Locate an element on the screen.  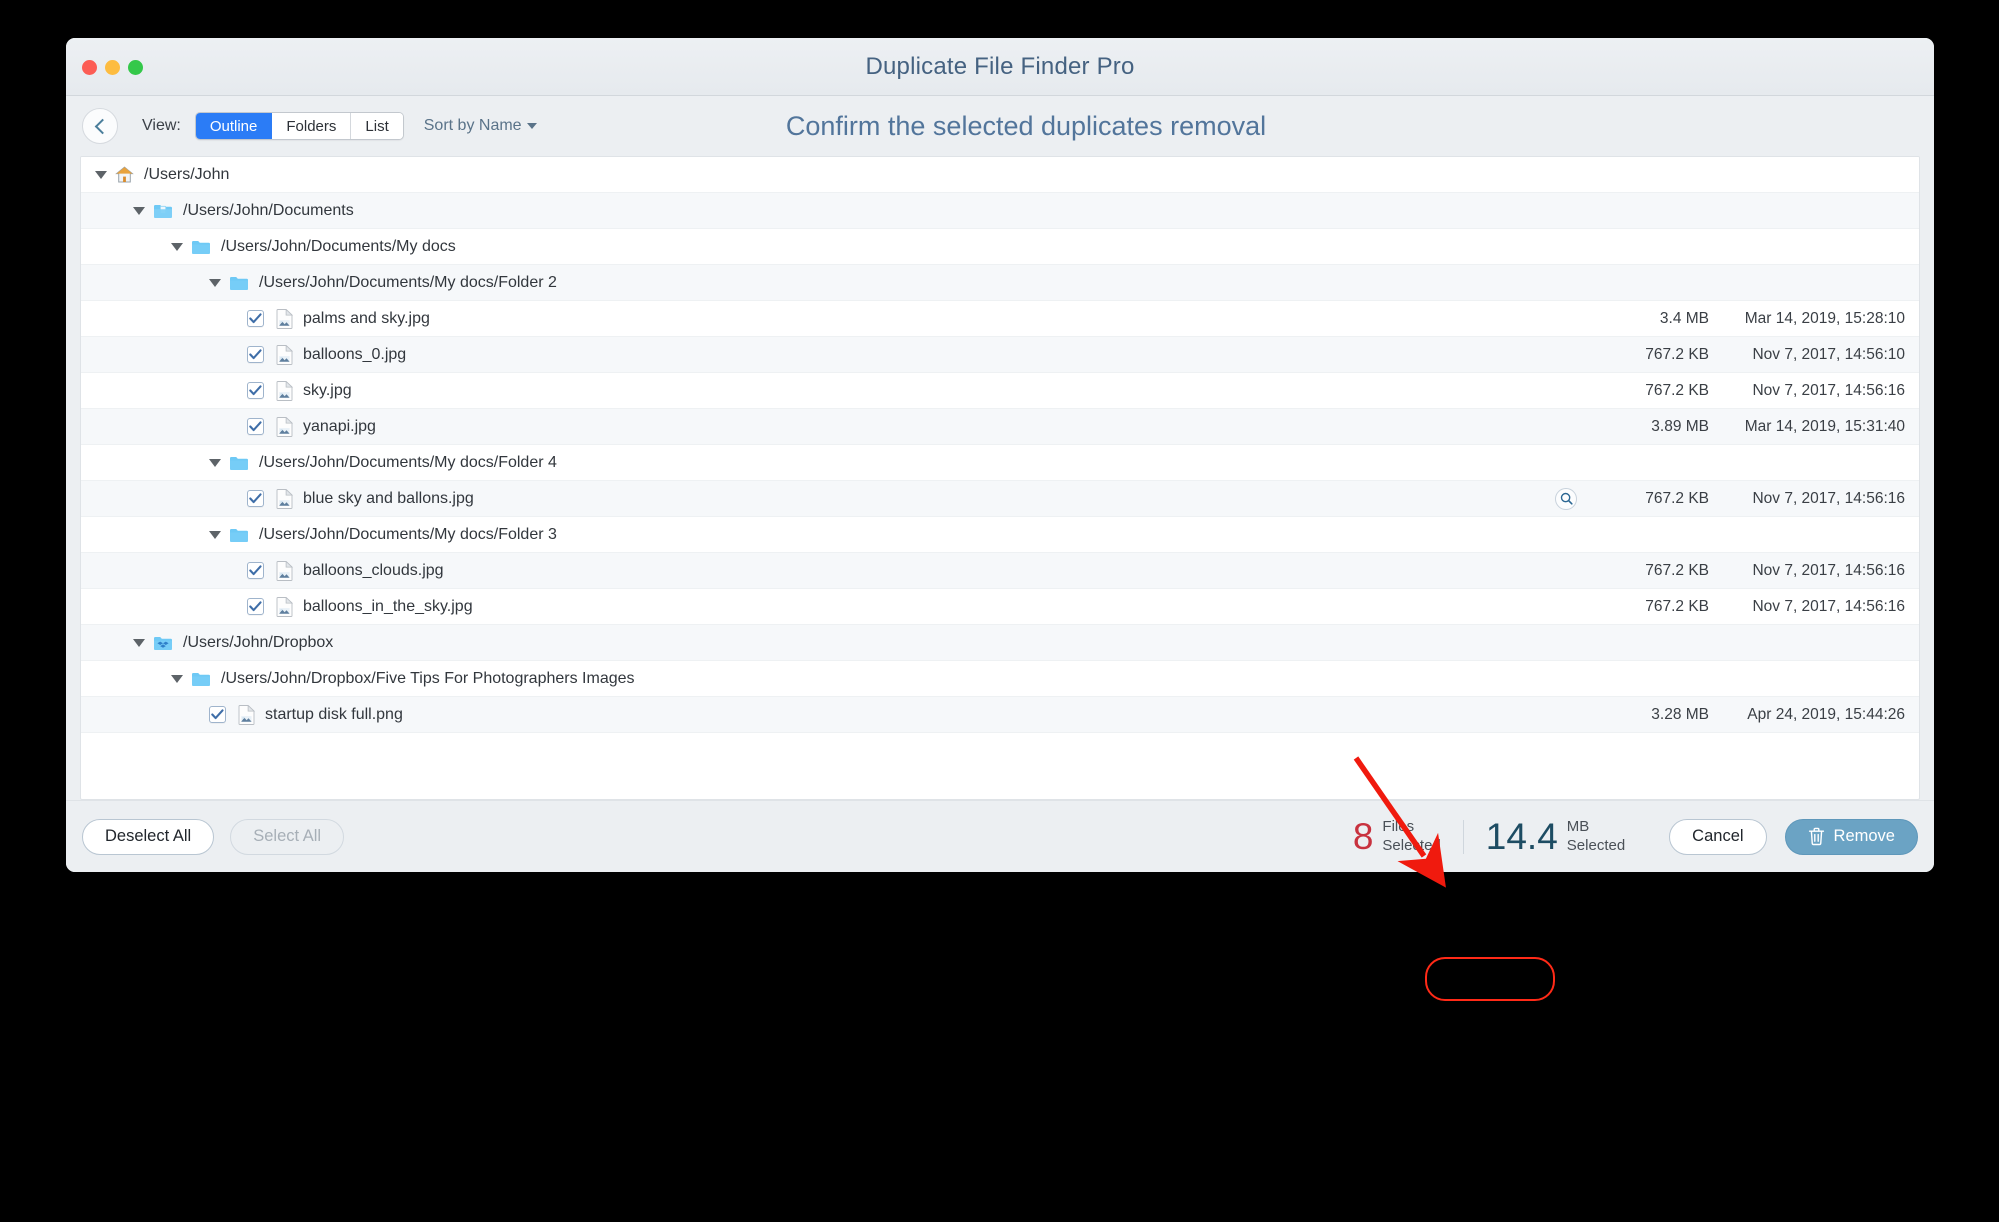
view-option-outline: Outline is located at coordinates (234, 126).